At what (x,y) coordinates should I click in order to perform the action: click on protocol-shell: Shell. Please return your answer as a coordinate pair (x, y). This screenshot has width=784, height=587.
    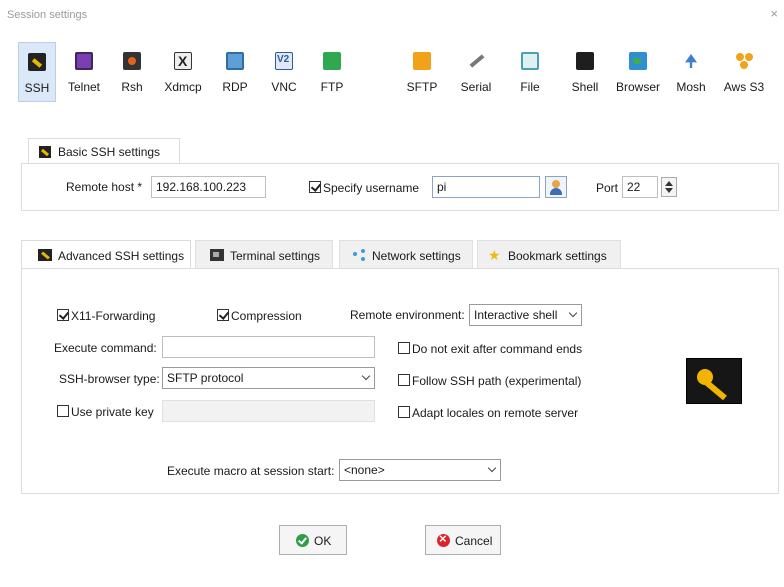
    Looking at the image, I should click on (585, 72).